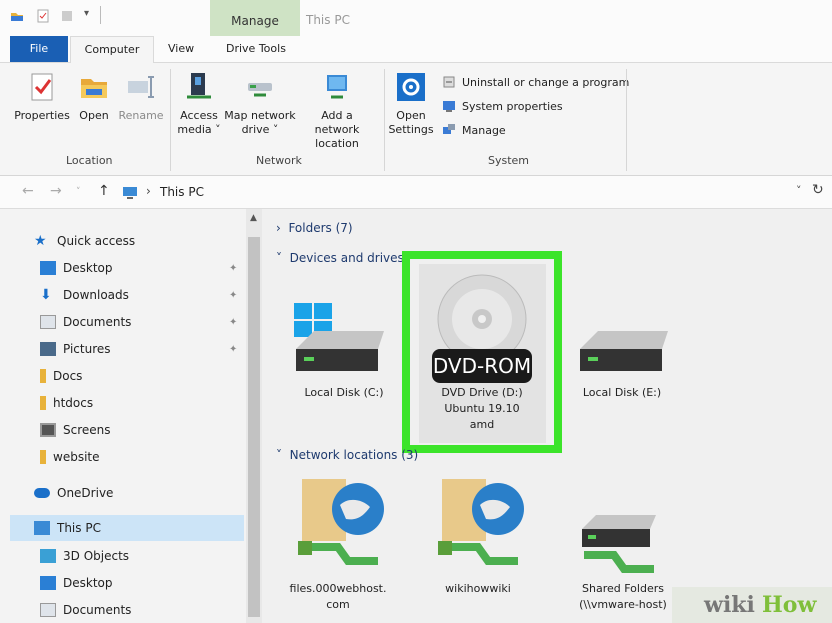 The width and height of the screenshot is (832, 623). What do you see at coordinates (67, 16) in the screenshot?
I see `new-folder-small-icon` at bounding box center [67, 16].